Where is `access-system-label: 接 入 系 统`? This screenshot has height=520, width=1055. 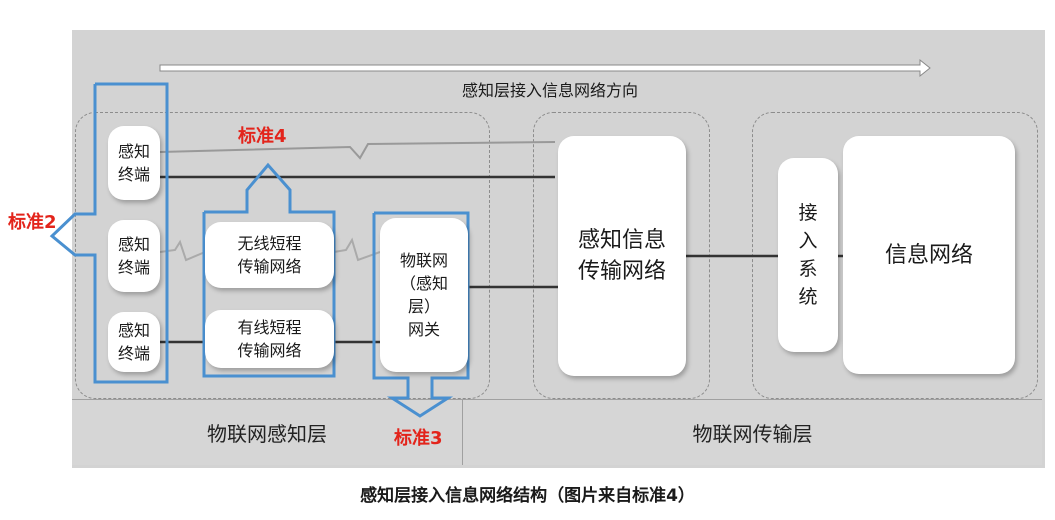
access-system-label: 接 入 系 统 is located at coordinates (808, 255).